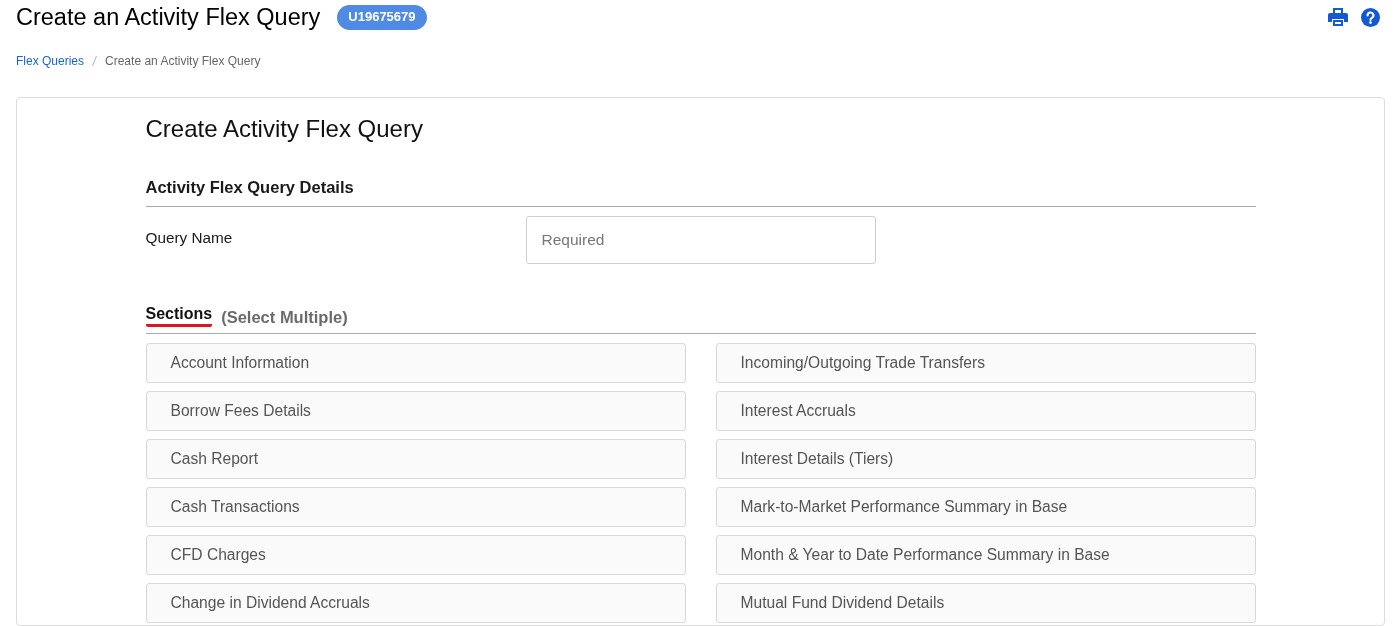 This screenshot has height=626, width=1397. Describe the element at coordinates (985, 603) in the screenshot. I see `section-option: Mutual Fund Dividend Details` at that location.